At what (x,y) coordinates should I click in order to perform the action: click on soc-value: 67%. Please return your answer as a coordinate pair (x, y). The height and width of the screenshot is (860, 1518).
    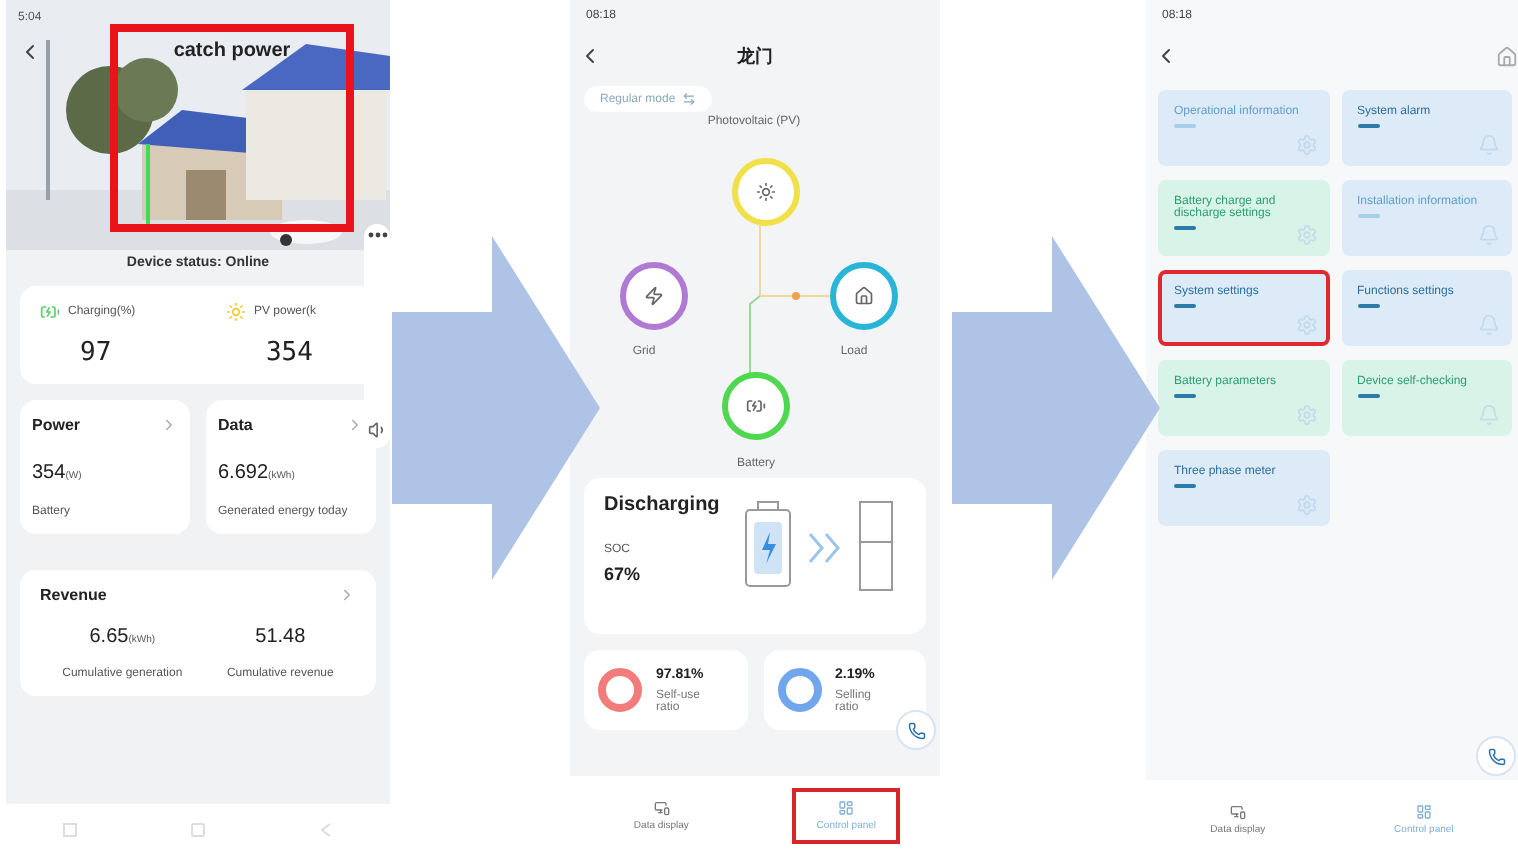
    Looking at the image, I should click on (623, 574).